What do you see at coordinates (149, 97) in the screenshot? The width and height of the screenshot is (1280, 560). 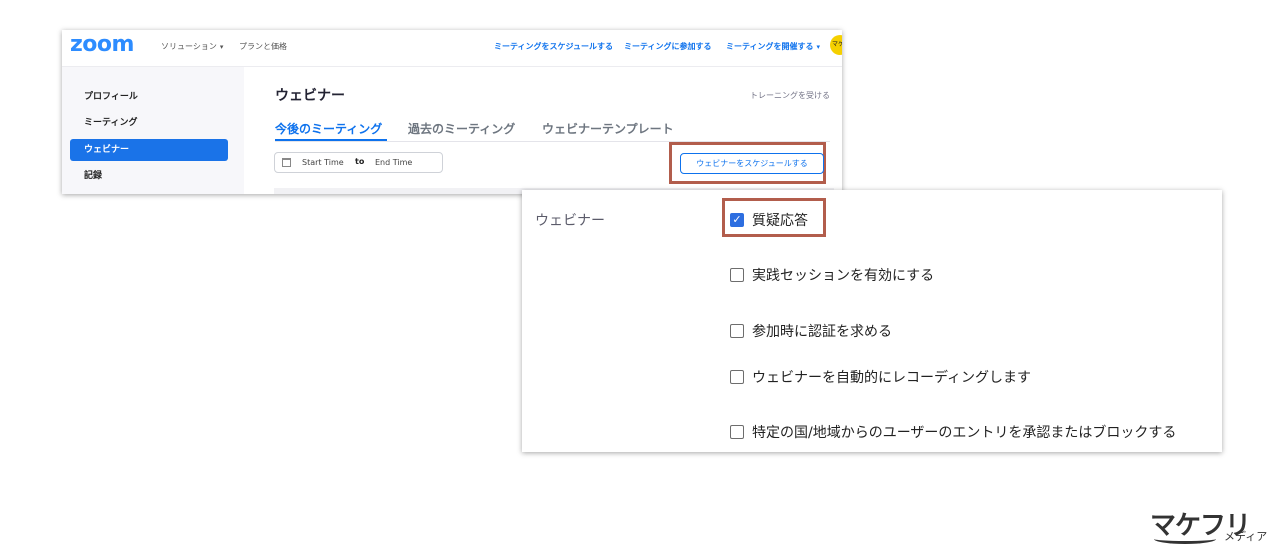 I see `sidebar-item-profile: プロフィール` at bounding box center [149, 97].